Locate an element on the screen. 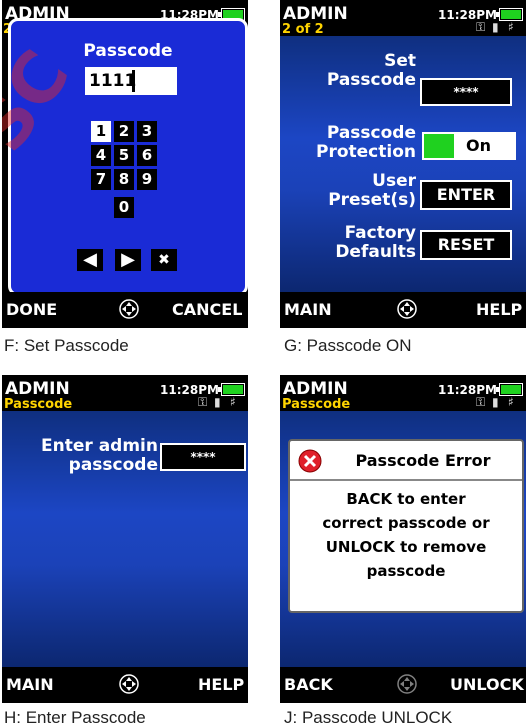 This screenshot has height=728, width=526. error-title: Passcode Error is located at coordinates (423, 460).